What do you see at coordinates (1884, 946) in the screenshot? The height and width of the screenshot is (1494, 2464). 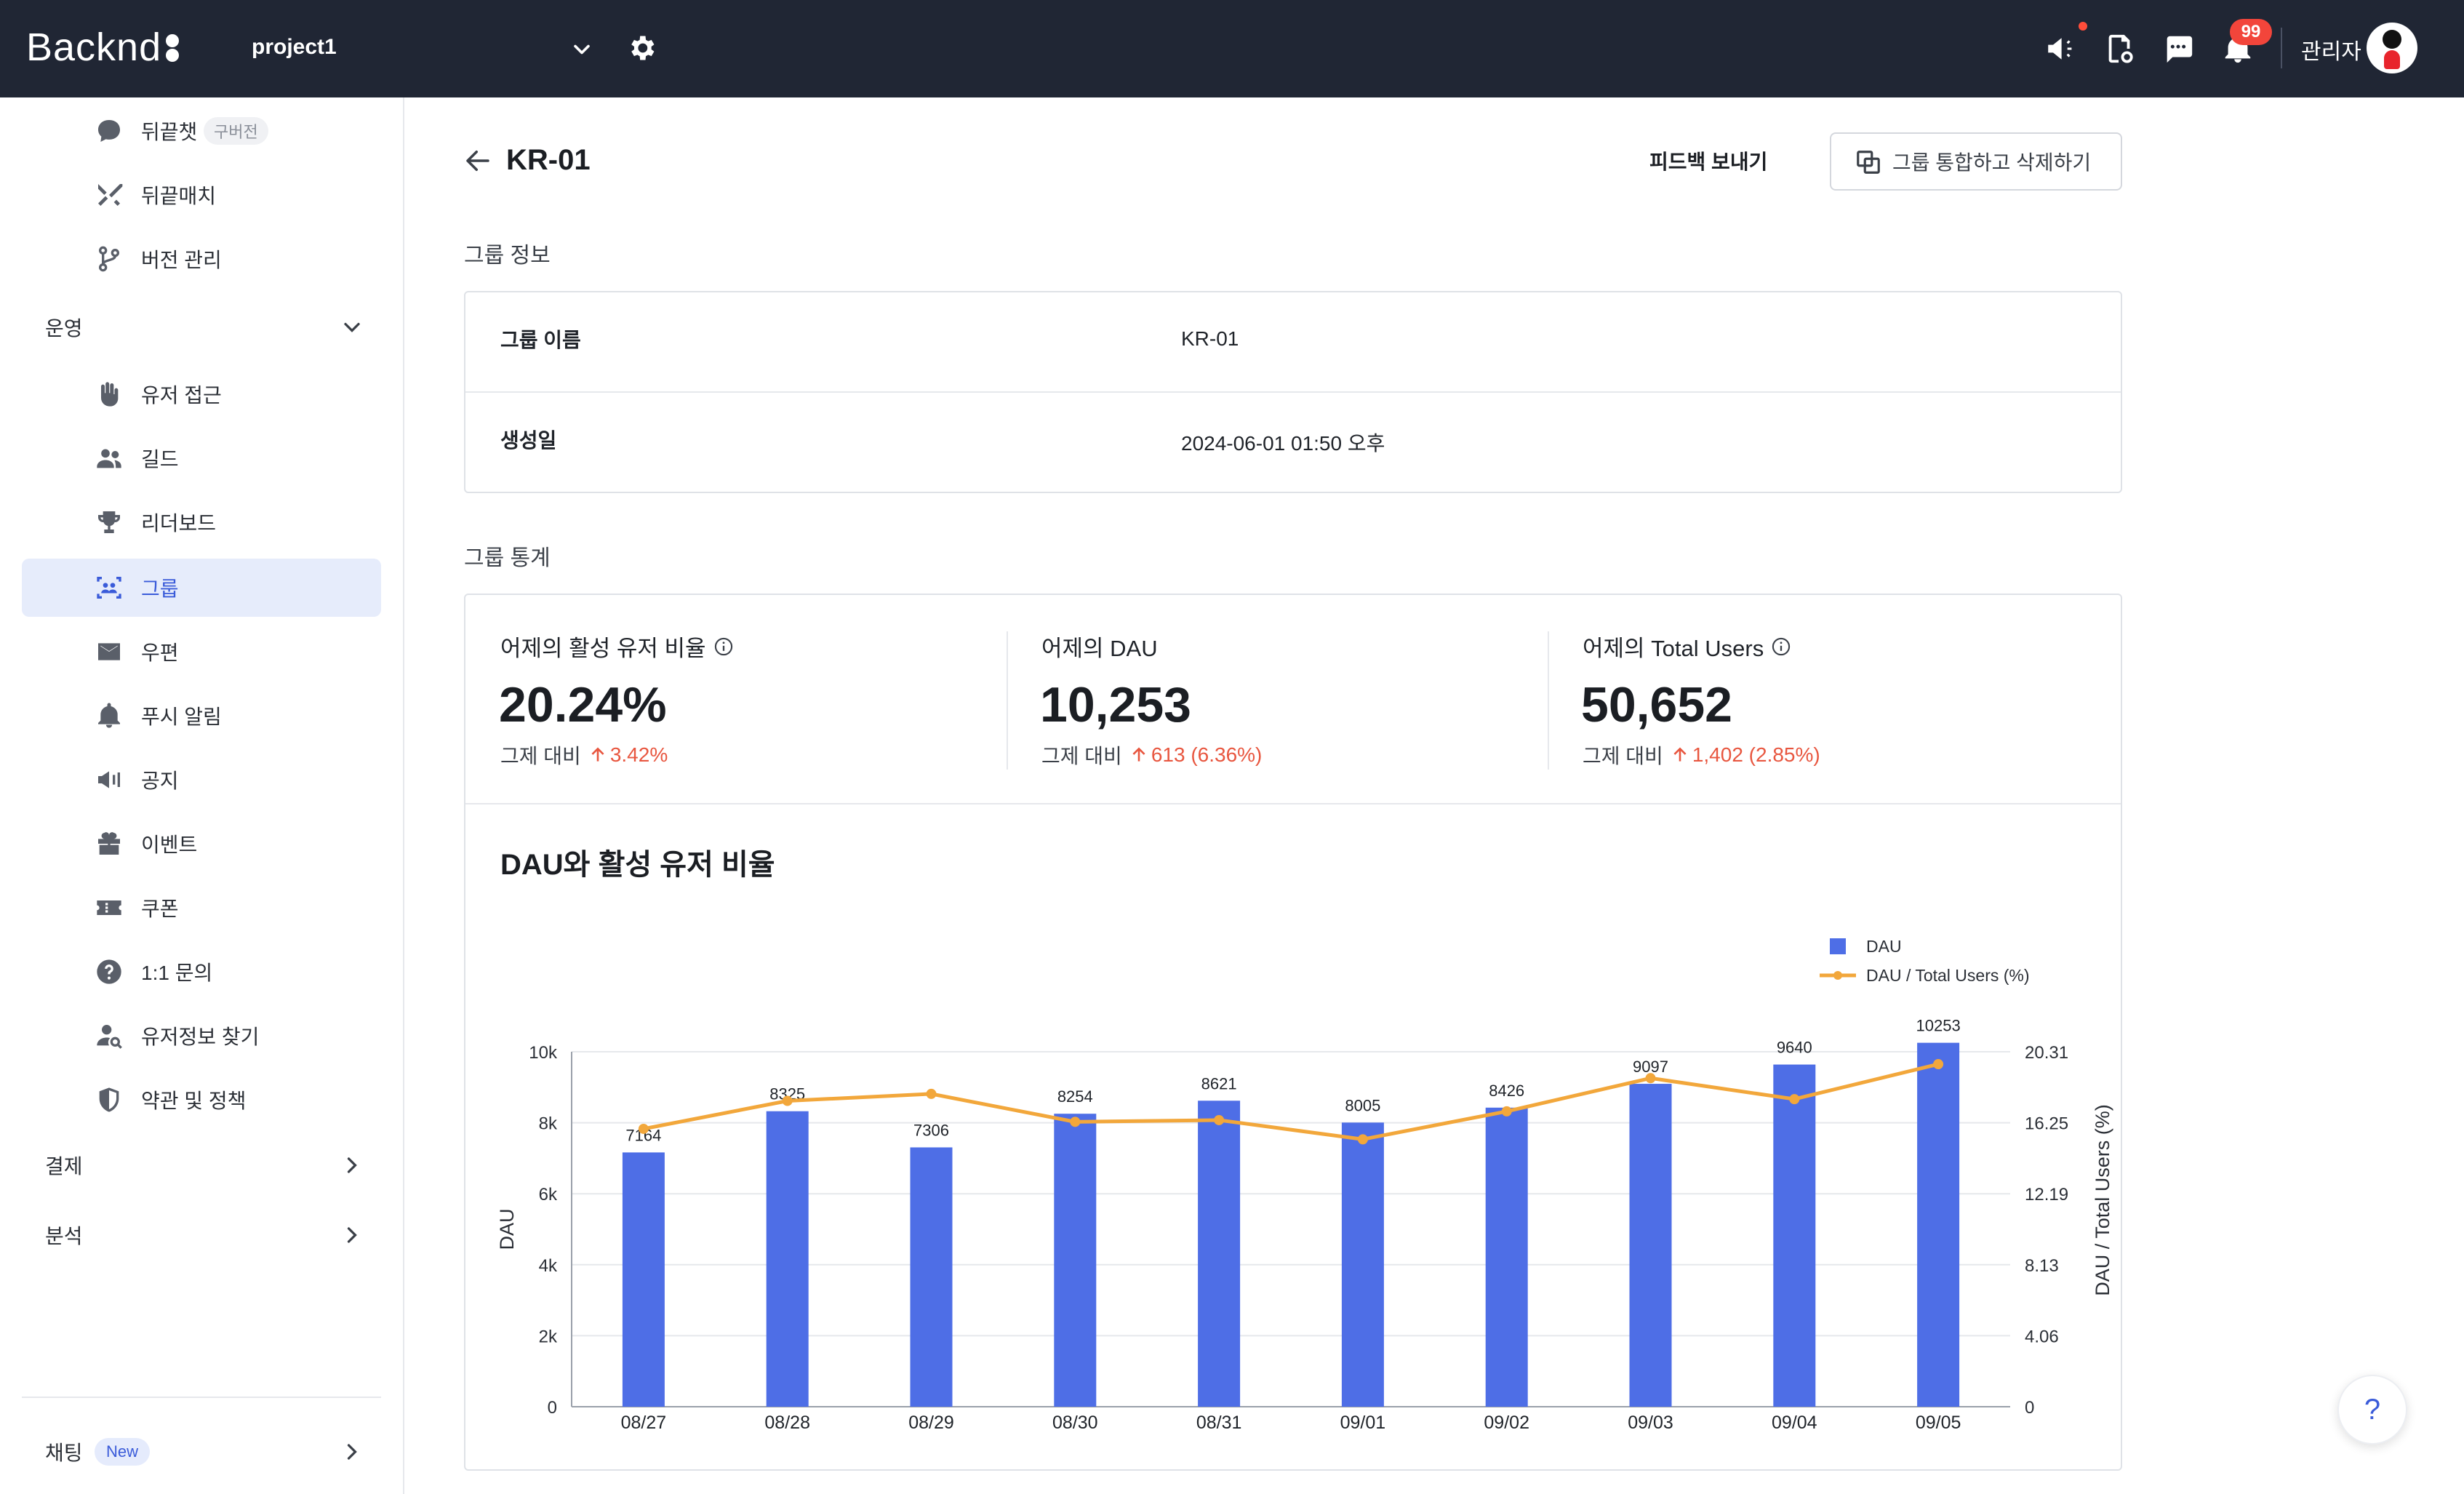 I see `legend-label-dau: DAU` at bounding box center [1884, 946].